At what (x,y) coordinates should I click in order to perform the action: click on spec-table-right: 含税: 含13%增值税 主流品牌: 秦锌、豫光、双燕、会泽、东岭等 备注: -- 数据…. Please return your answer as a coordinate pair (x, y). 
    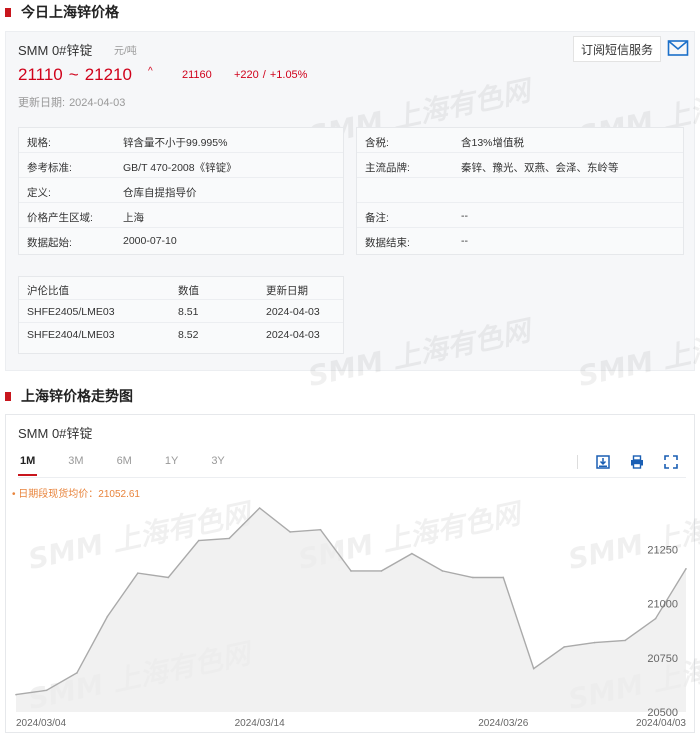
    Looking at the image, I should click on (520, 191).